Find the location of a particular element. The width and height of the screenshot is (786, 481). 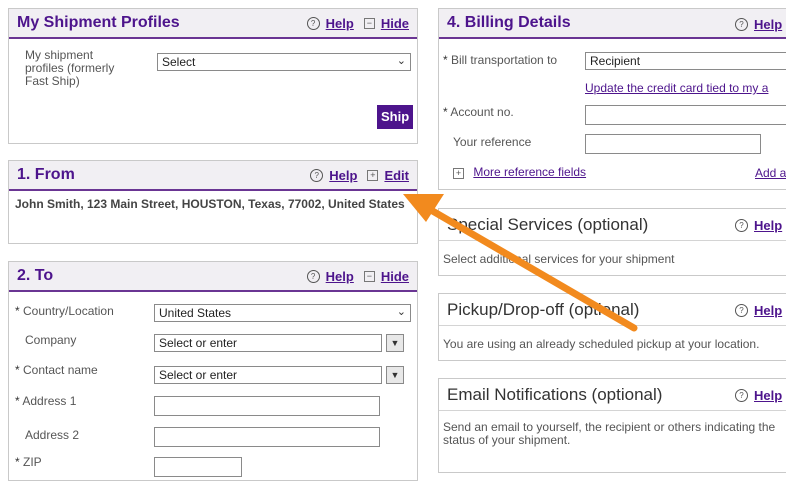

ship-button: Ship is located at coordinates (395, 117).